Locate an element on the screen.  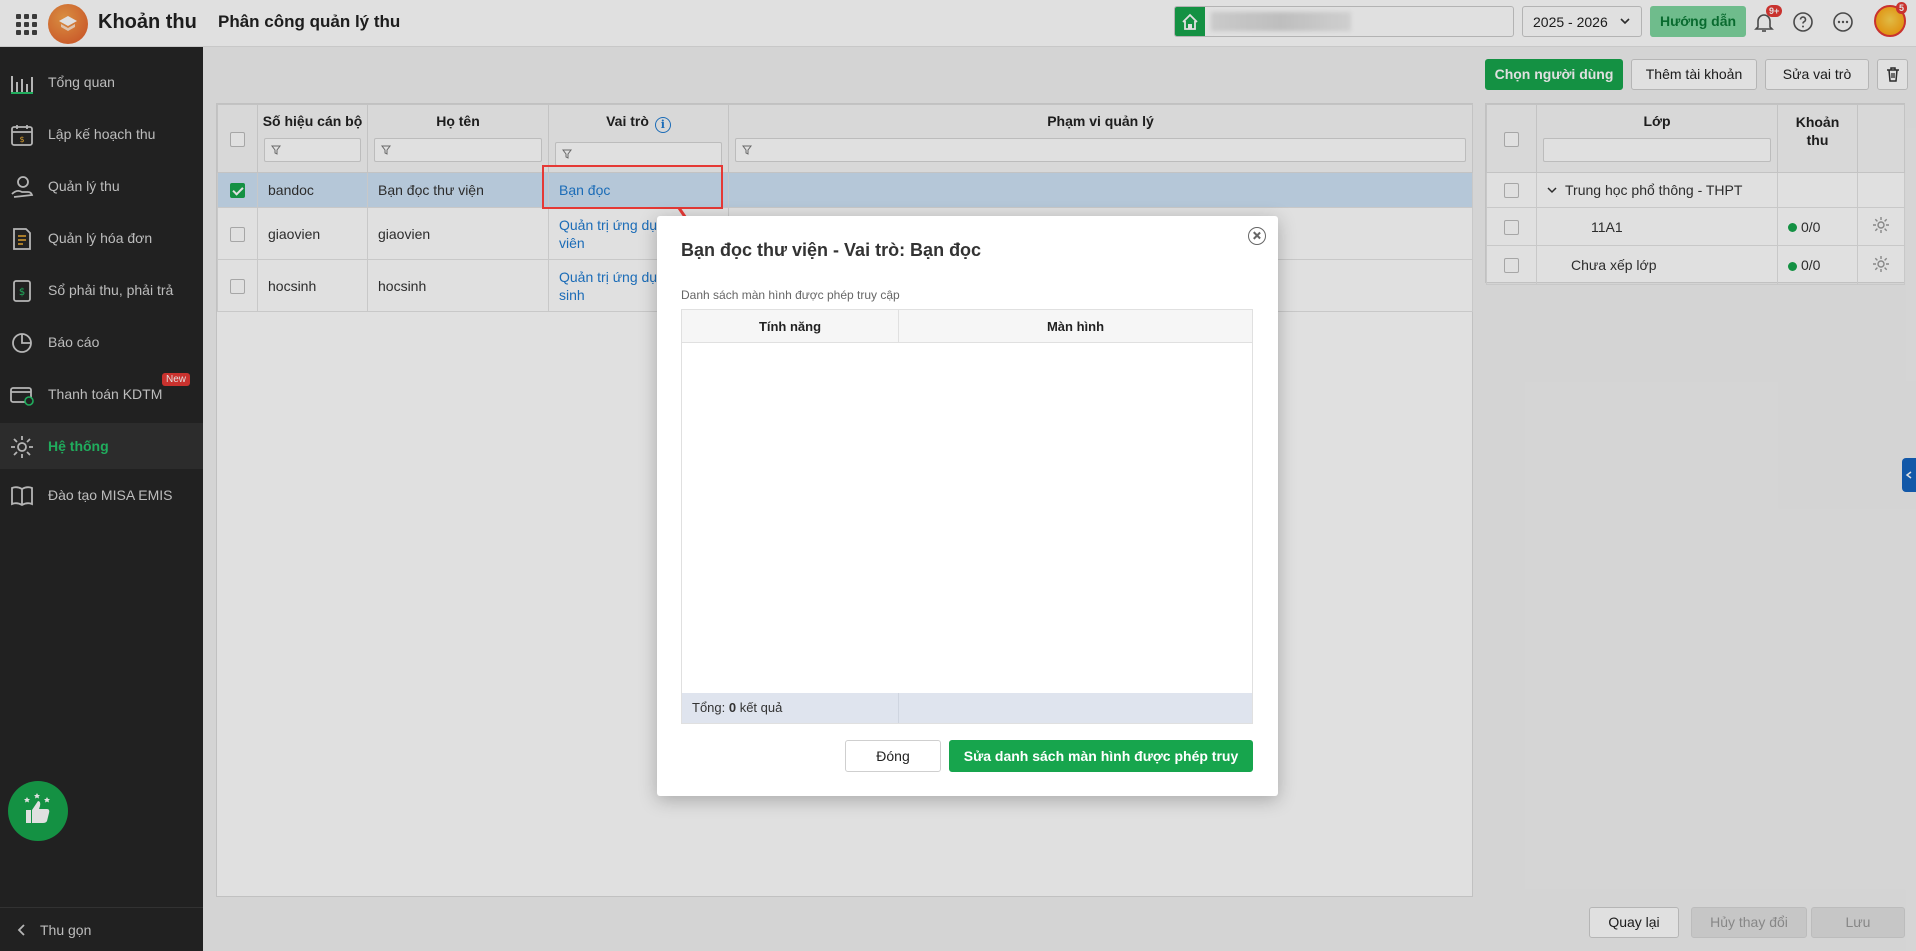
dialog-subtitle: Danh sách màn hình được phép truy cập is located at coordinates (790, 295).